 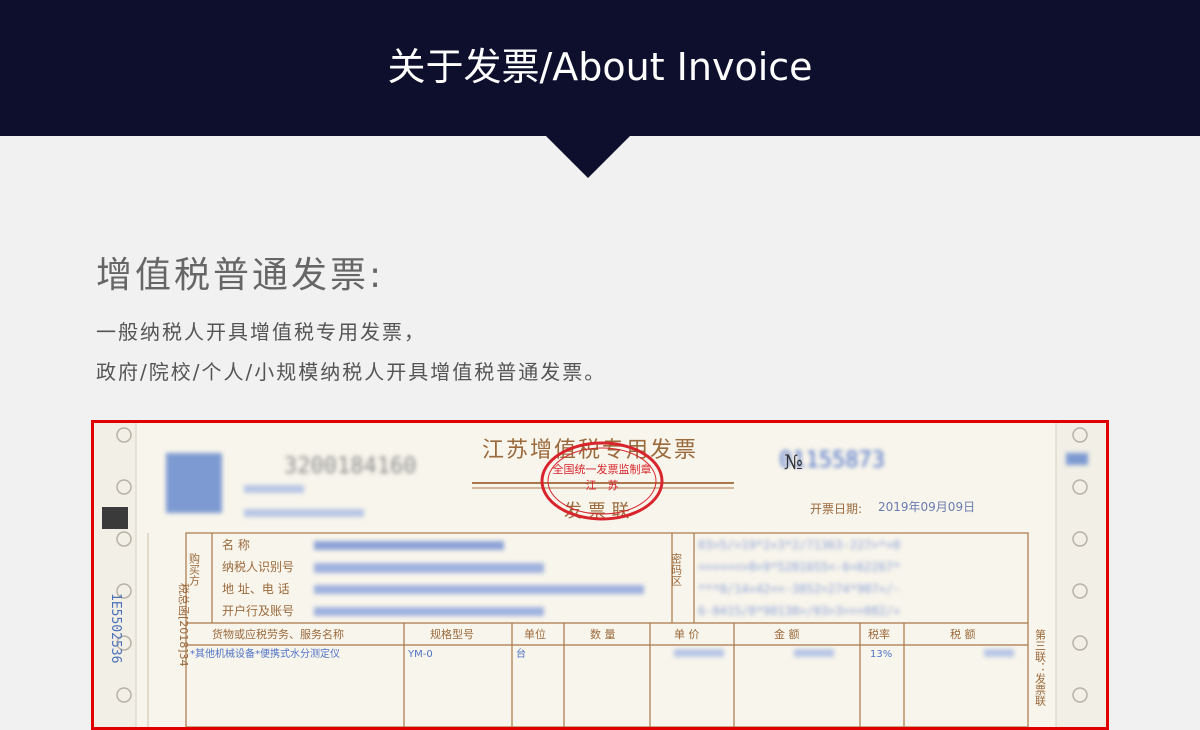 I want to click on item-column-header: 单 价, so click(x=687, y=634).